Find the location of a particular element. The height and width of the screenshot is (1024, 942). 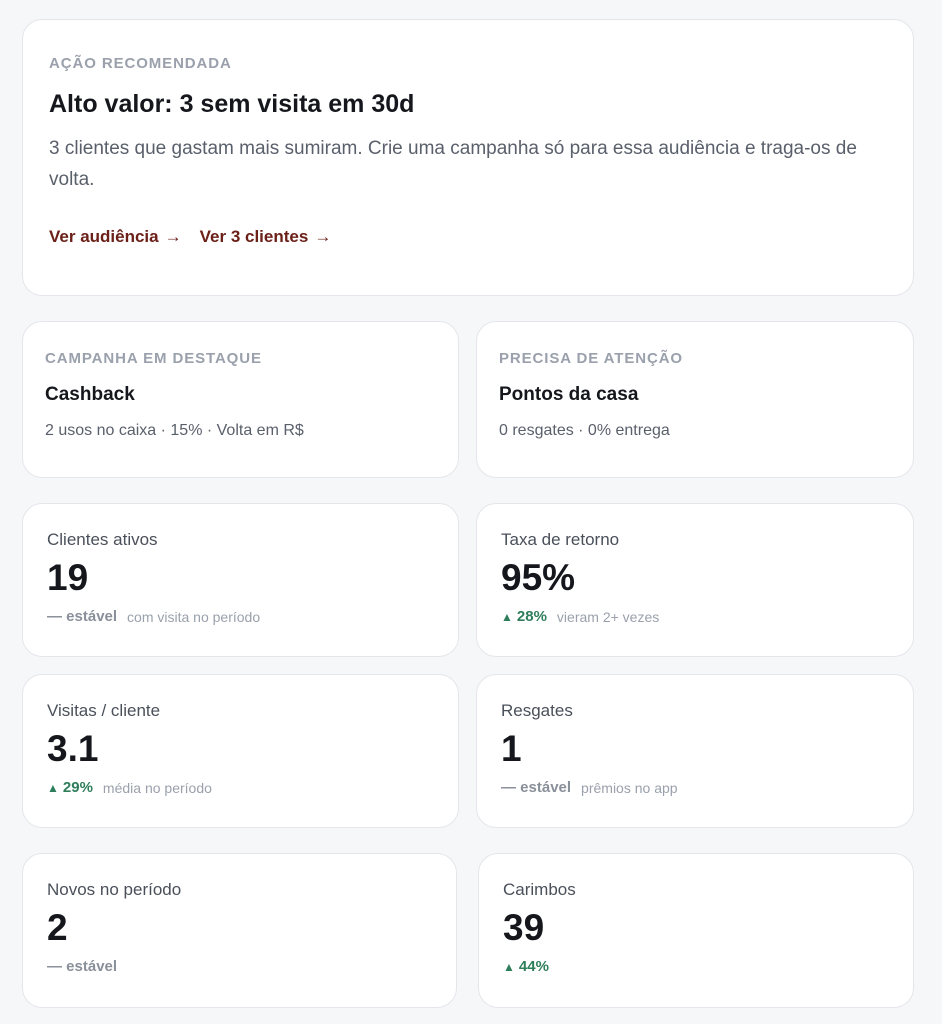

metric-subtitle: média no período is located at coordinates (157, 787).